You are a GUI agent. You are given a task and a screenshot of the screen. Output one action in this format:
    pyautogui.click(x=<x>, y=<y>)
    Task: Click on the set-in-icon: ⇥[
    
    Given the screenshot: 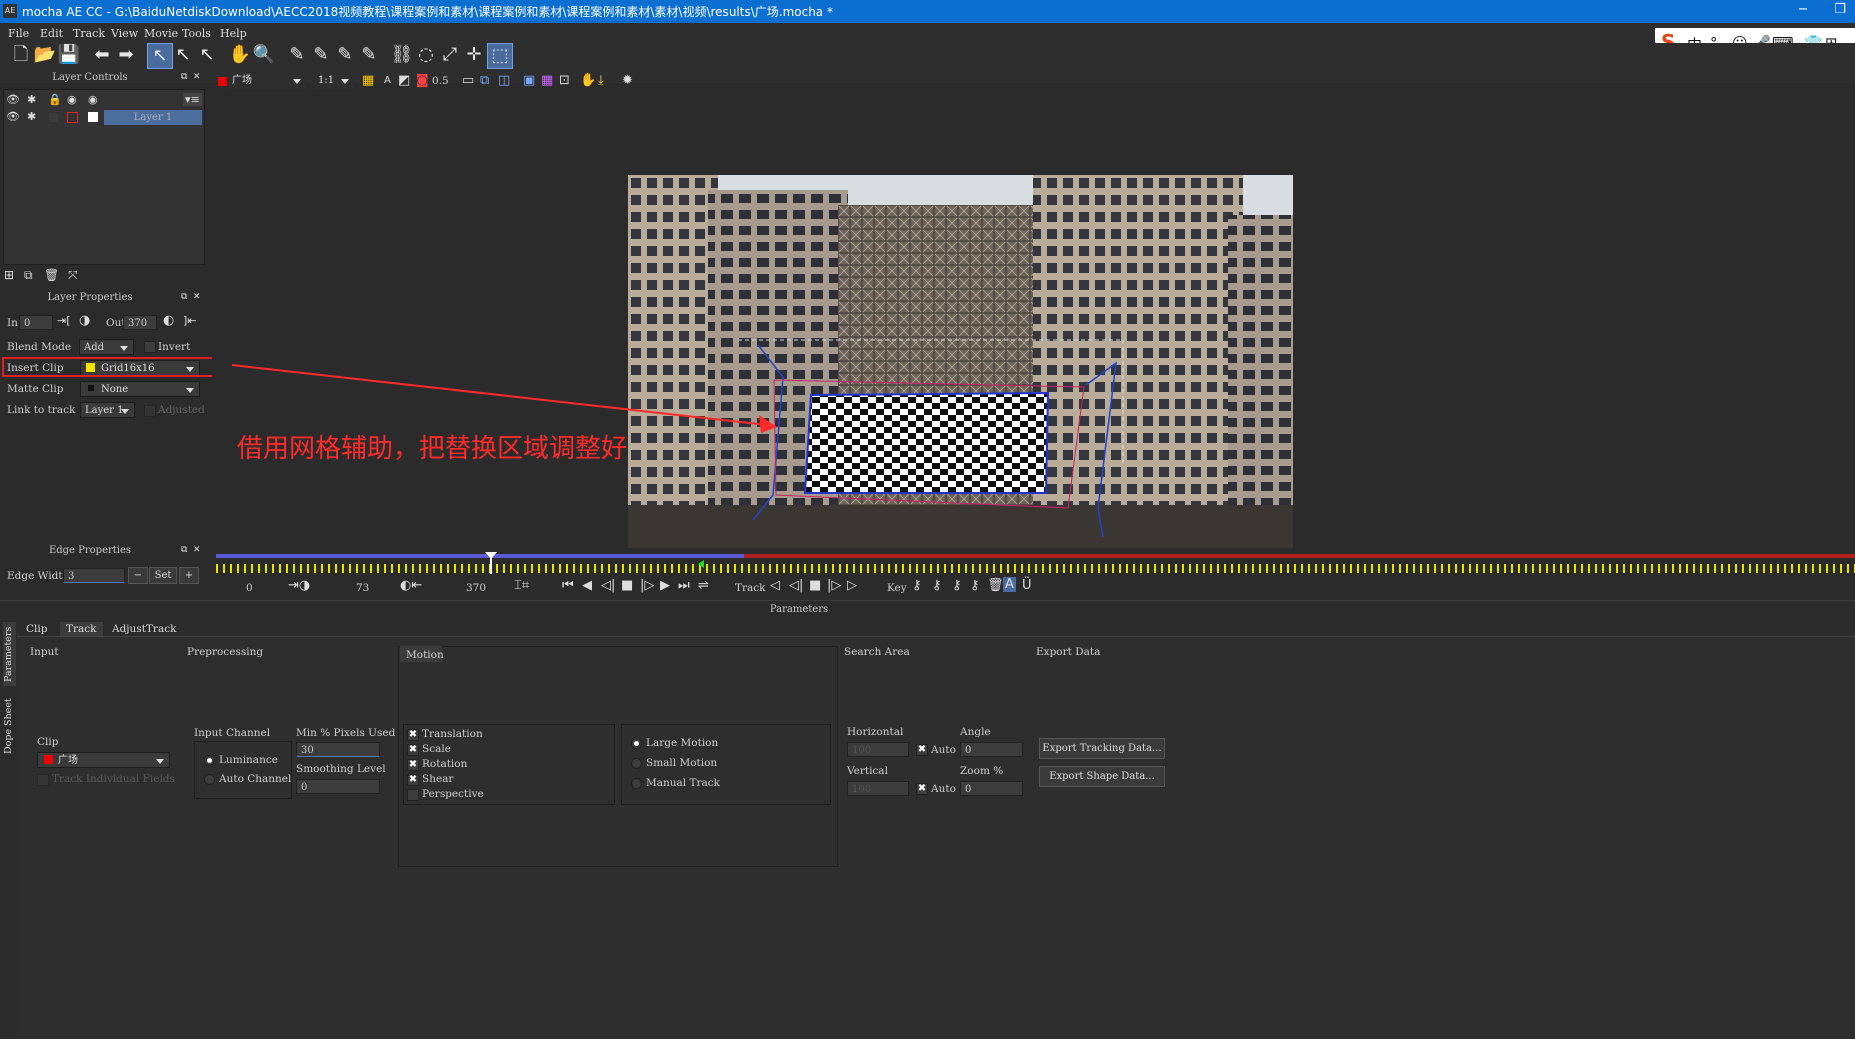 What is the action you would take?
    pyautogui.click(x=64, y=320)
    